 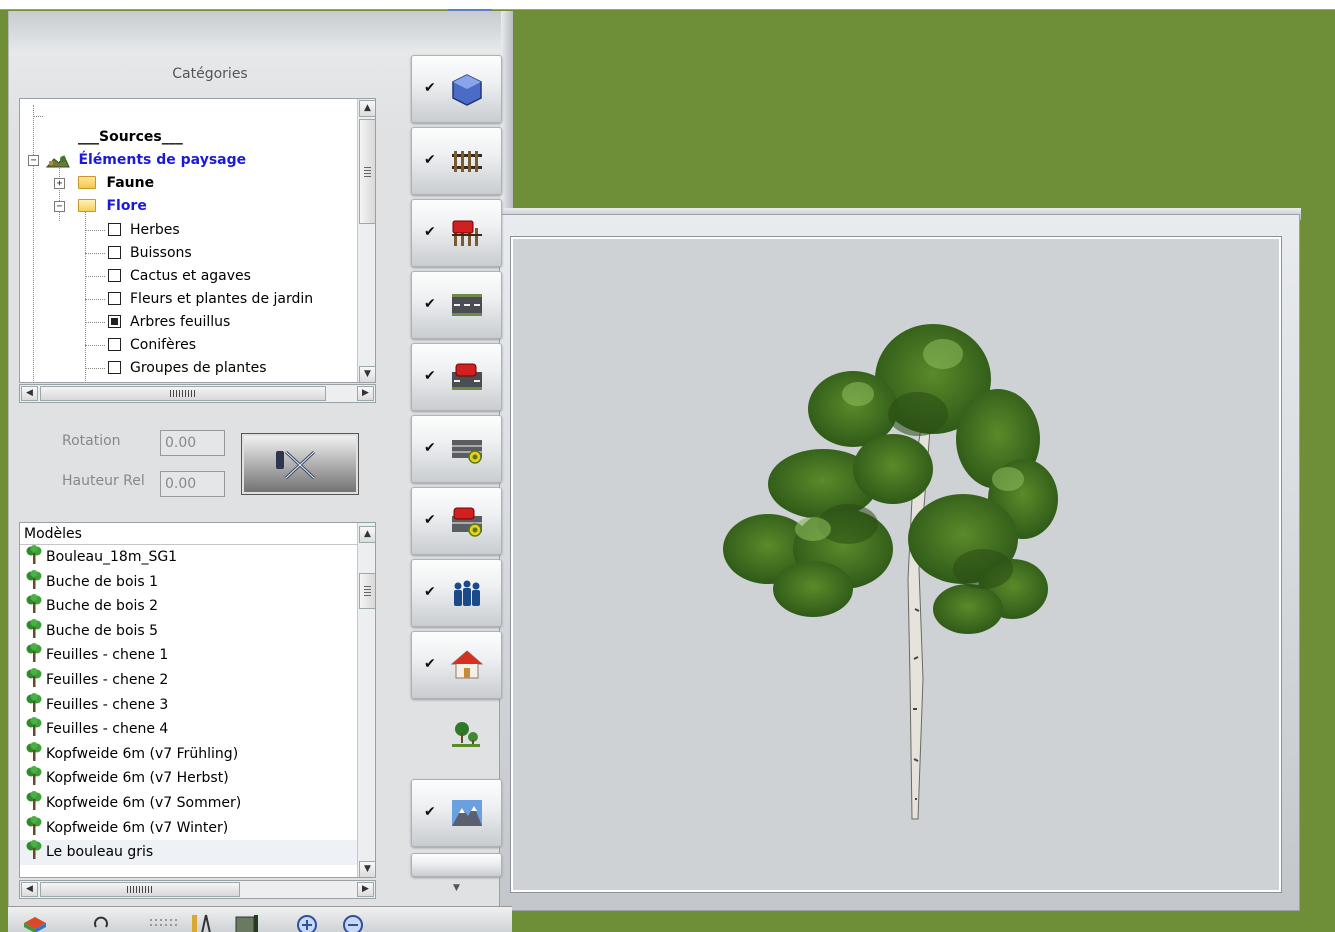 I want to click on checkbox-checked, so click(x=114, y=321).